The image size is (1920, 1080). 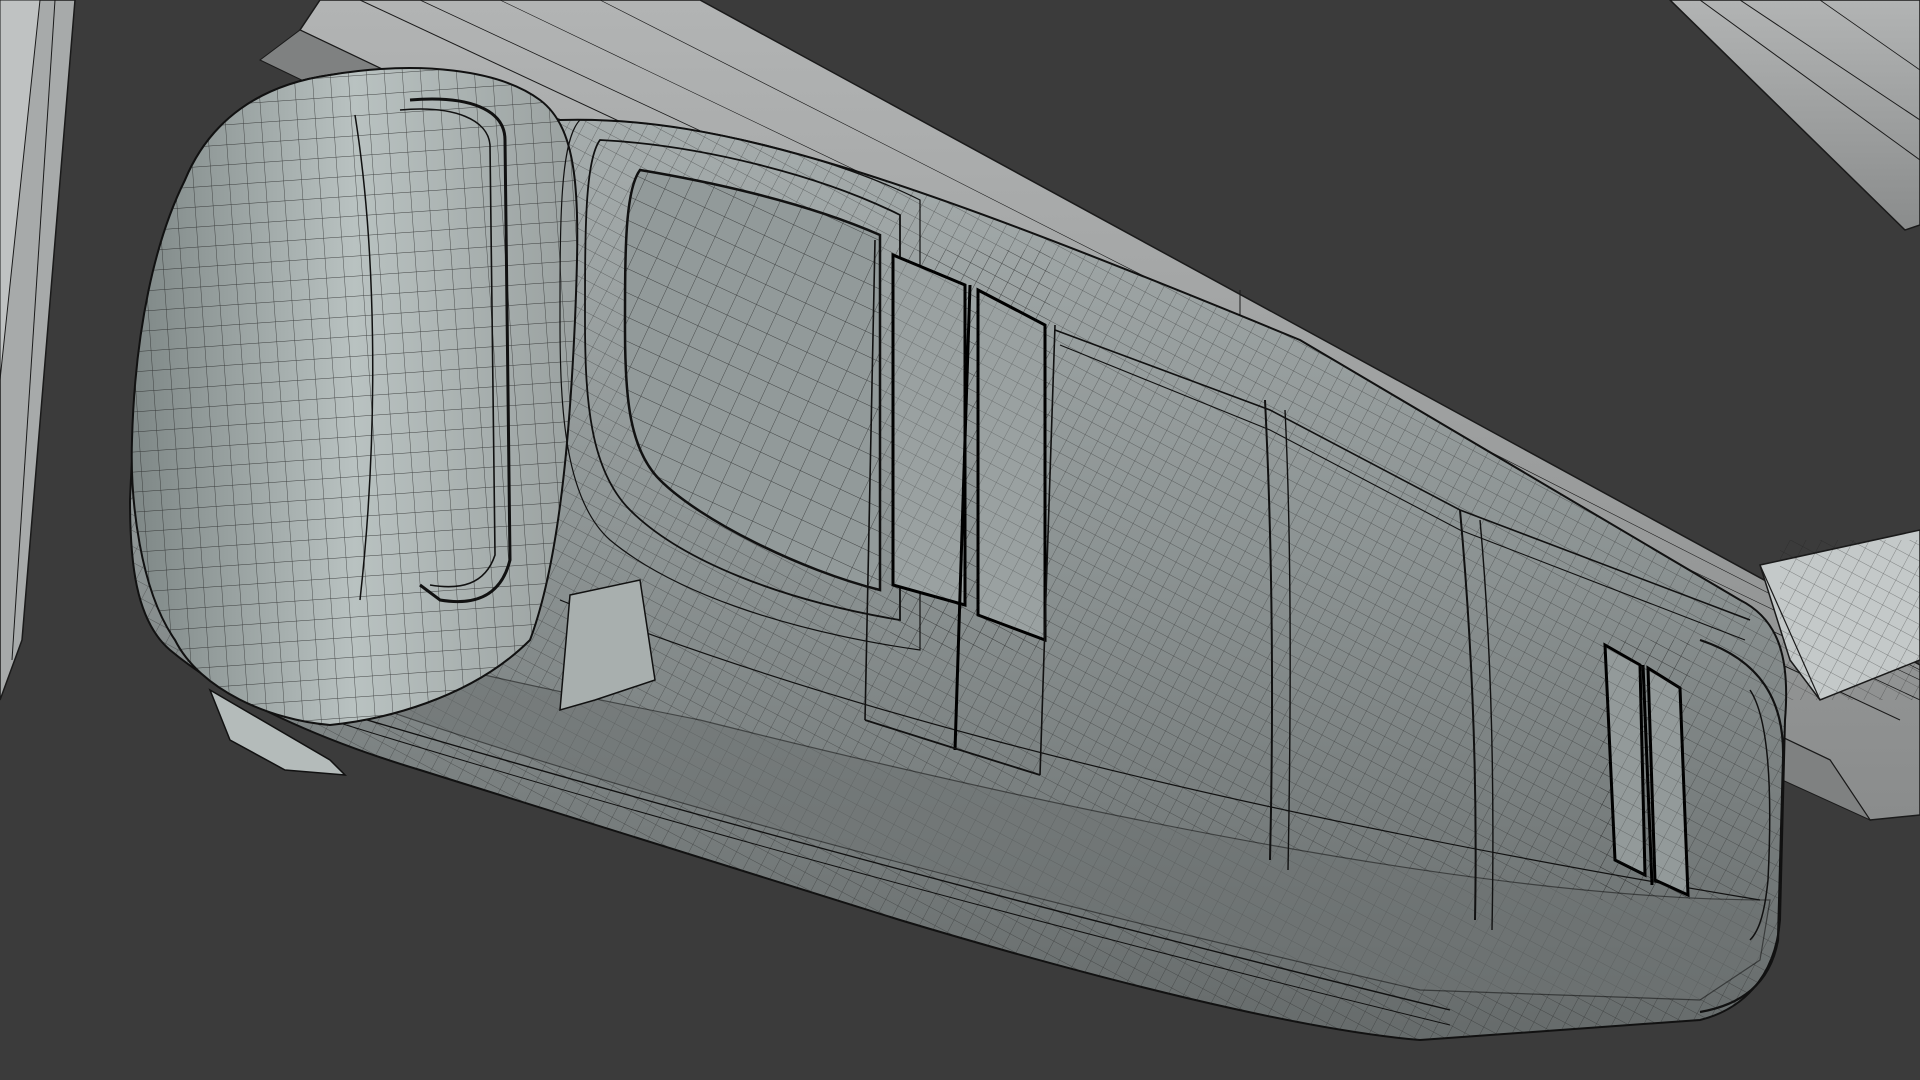 What do you see at coordinates (1645, 770) in the screenshot?
I see `door-rear` at bounding box center [1645, 770].